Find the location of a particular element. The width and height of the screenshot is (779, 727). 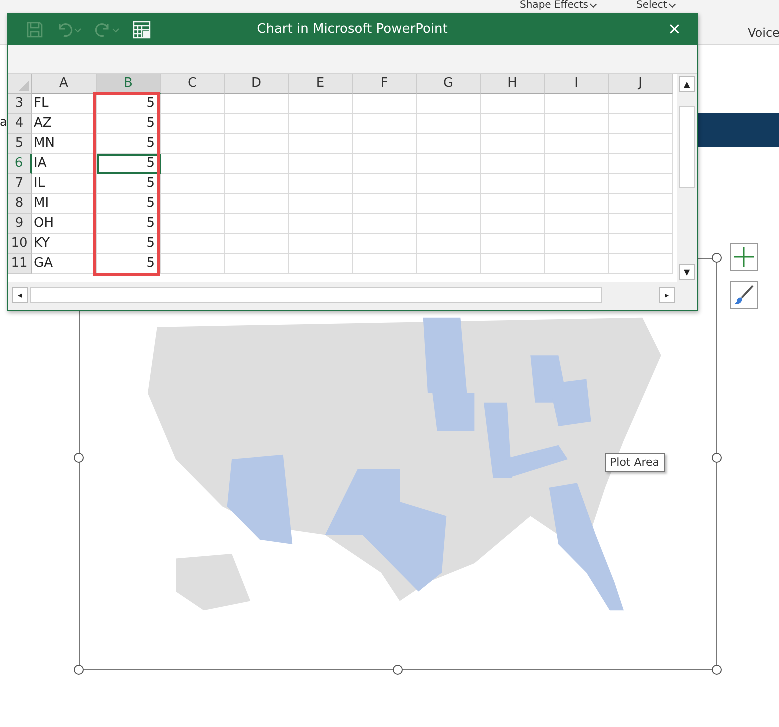

tooltip: Plot Area is located at coordinates (635, 462).